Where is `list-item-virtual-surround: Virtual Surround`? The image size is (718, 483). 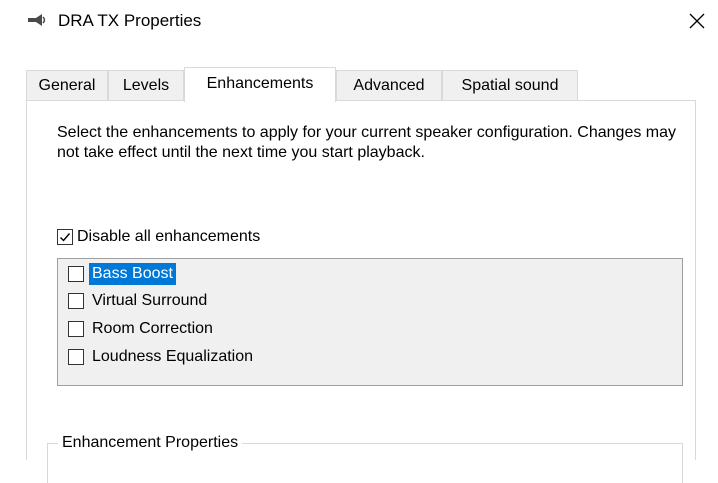
list-item-virtual-surround: Virtual Surround is located at coordinates (139, 301).